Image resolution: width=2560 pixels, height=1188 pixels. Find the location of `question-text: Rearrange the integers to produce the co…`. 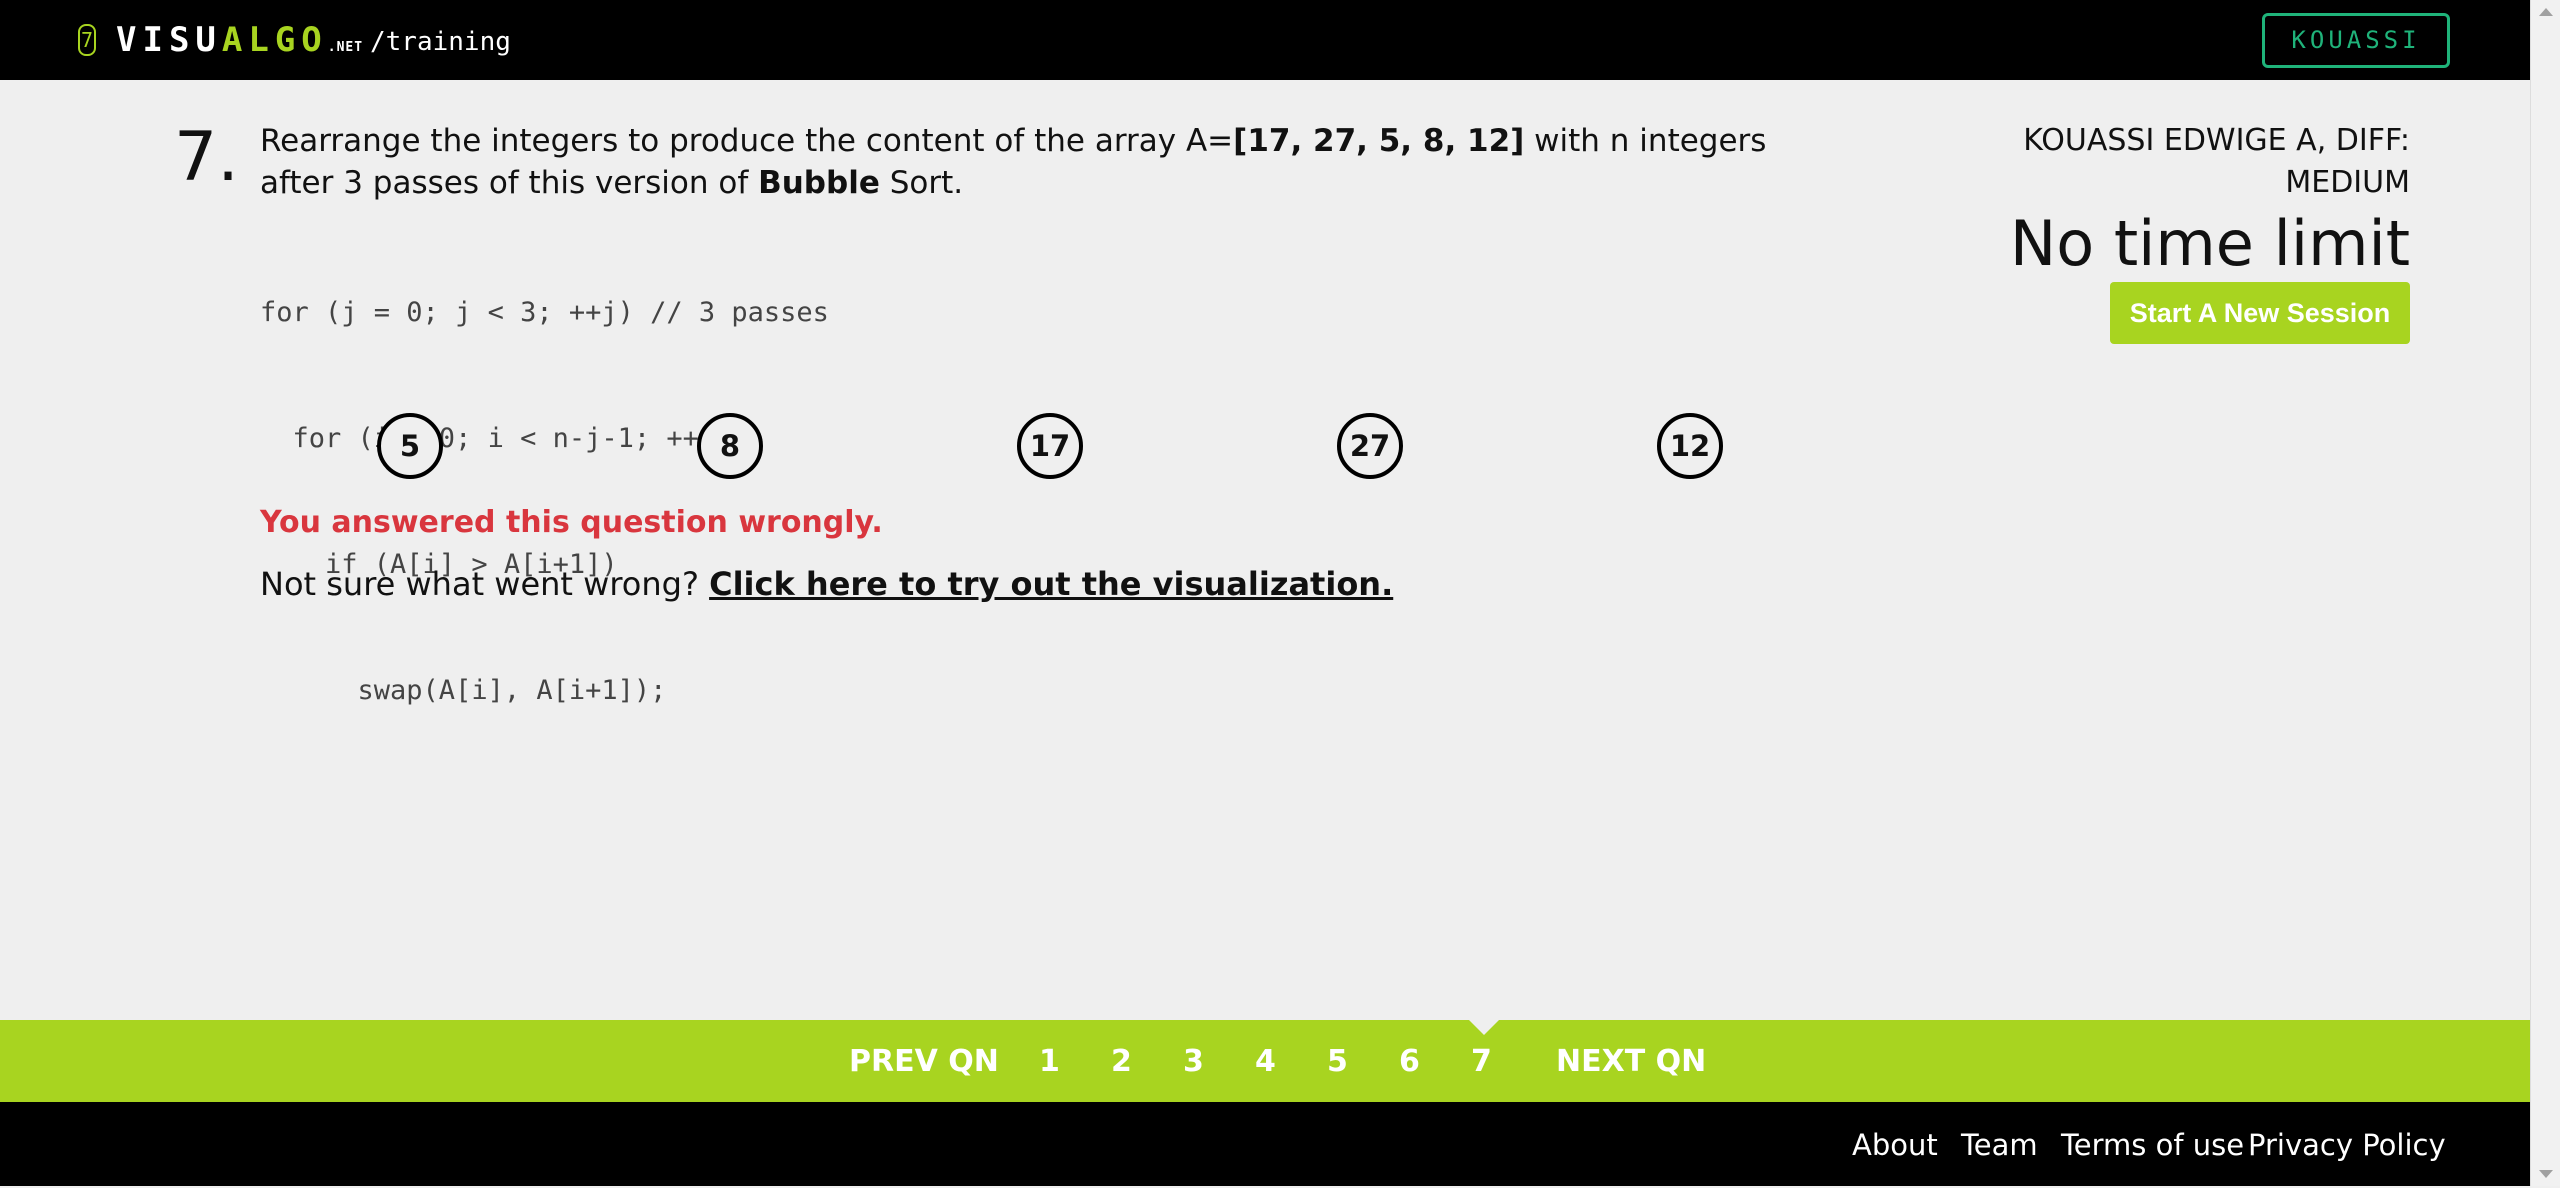

question-text: Rearrange the integers to produce the co… is located at coordinates (1050, 162).